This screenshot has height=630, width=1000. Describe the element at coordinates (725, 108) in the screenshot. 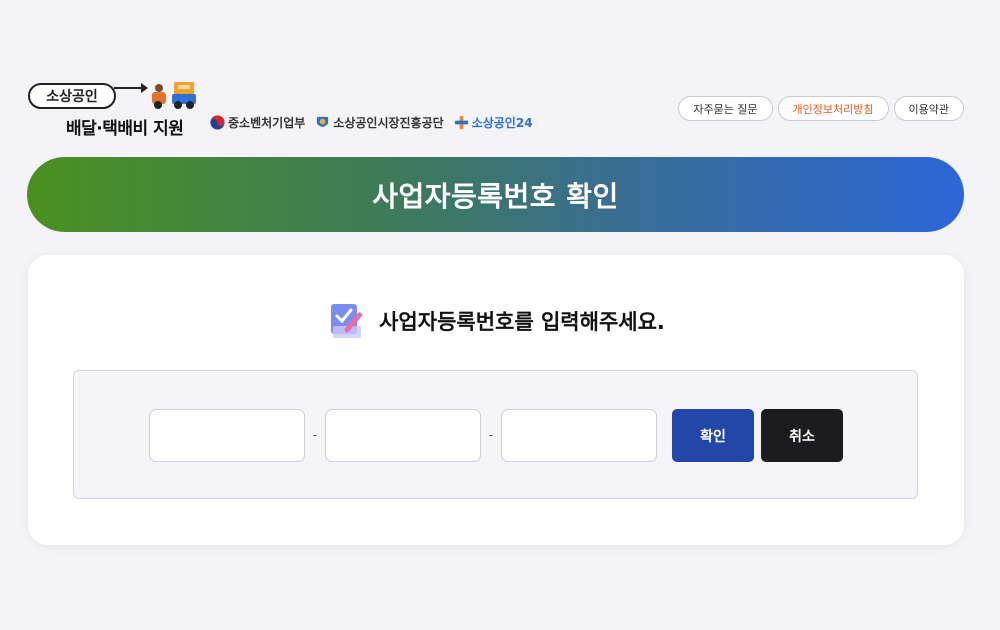

I see `faq-link: 자주묻는 질문` at that location.